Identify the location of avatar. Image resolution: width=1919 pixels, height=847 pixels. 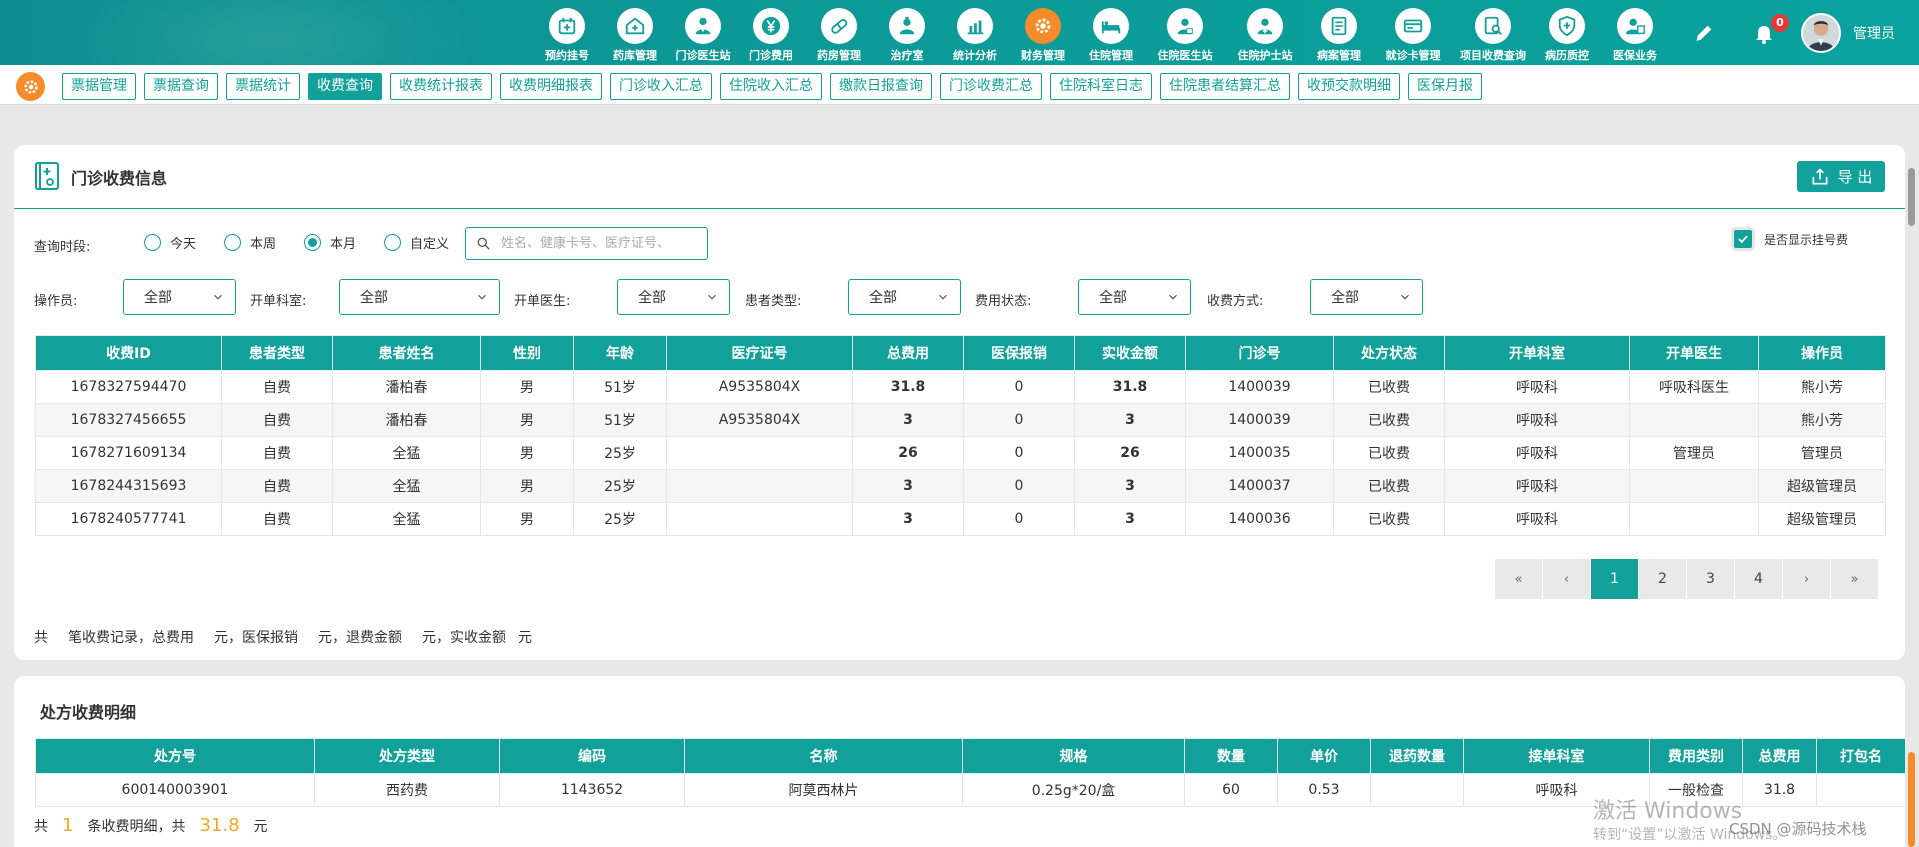
(1821, 32).